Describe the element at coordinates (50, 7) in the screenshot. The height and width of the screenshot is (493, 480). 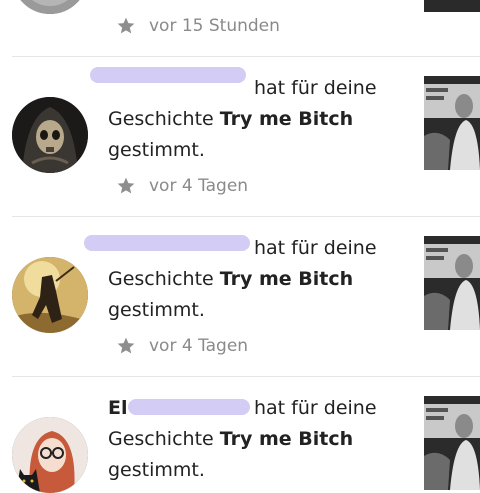
I see `avatar` at that location.